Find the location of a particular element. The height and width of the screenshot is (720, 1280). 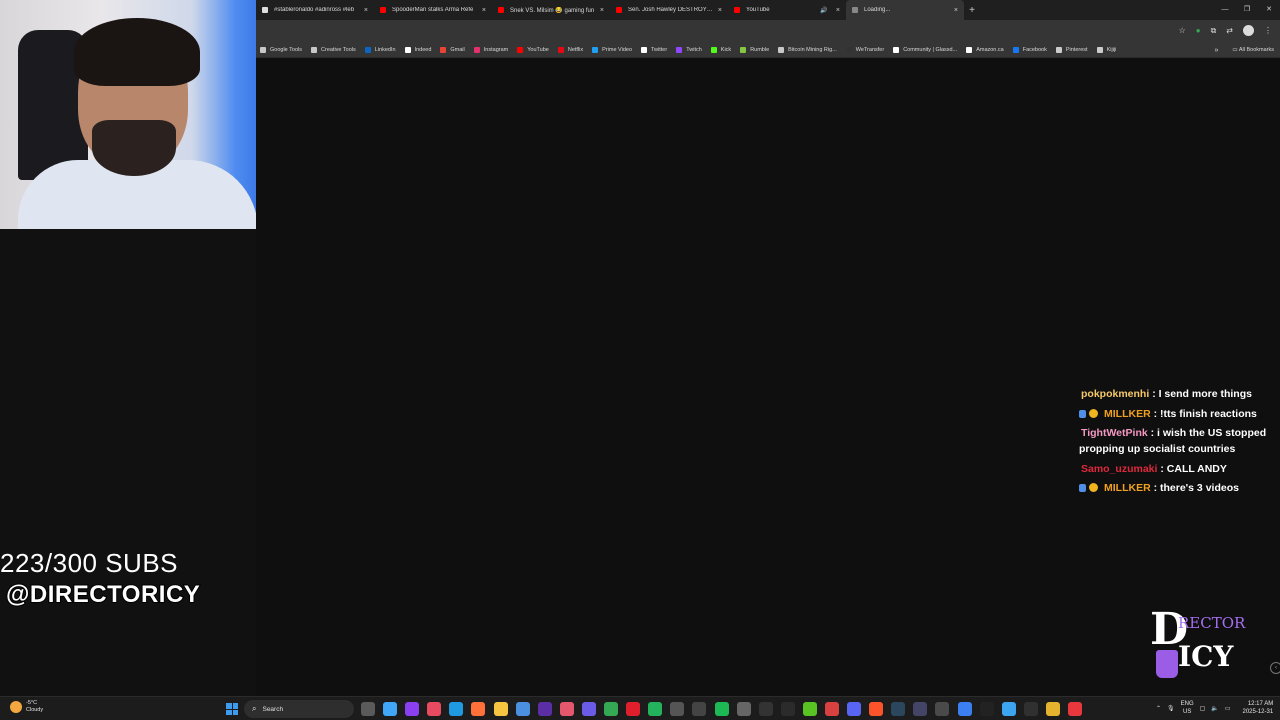

more-bookmarks-icon: » is located at coordinates (1217, 50).